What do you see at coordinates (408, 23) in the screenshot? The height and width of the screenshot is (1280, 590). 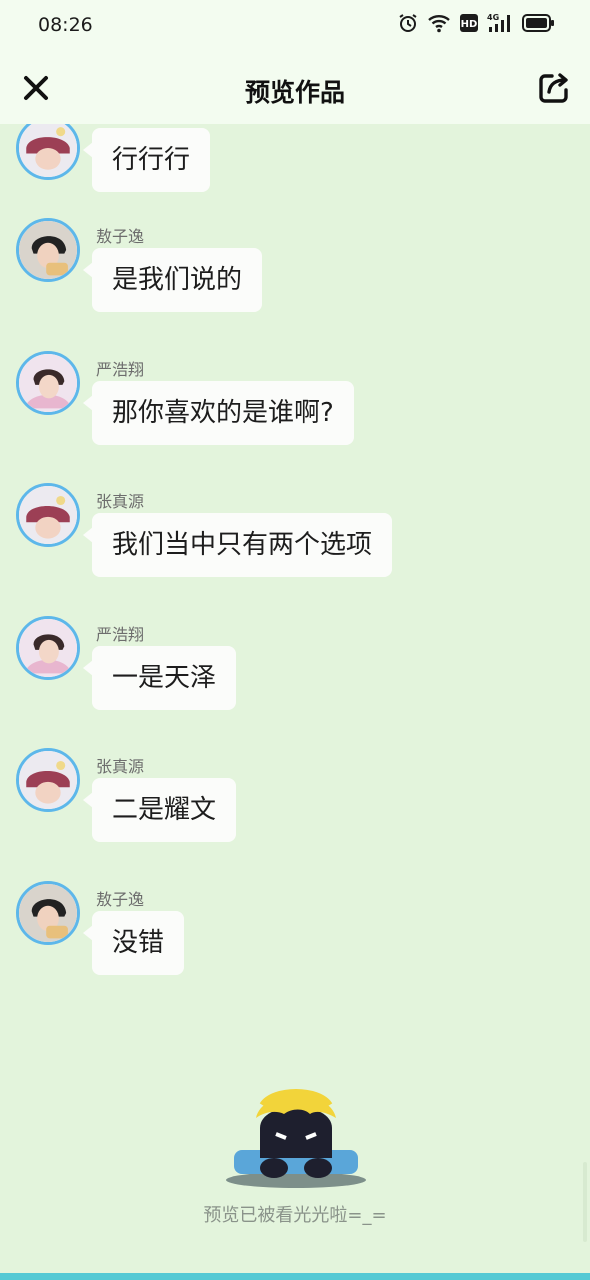 I see `alarm-icon` at bounding box center [408, 23].